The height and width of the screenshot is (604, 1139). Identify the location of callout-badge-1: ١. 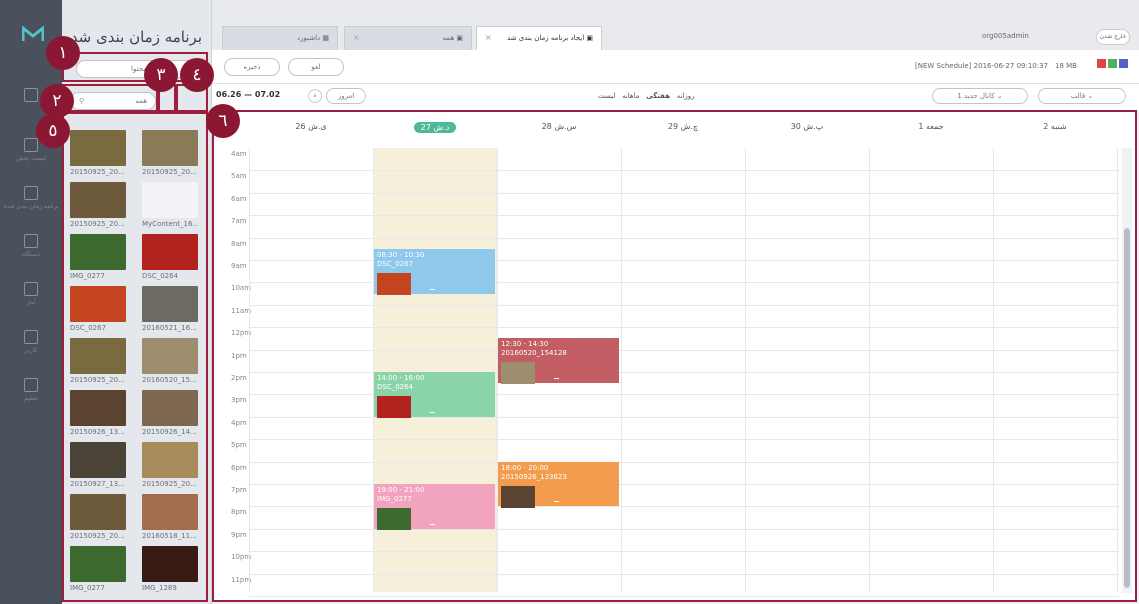
(63, 53).